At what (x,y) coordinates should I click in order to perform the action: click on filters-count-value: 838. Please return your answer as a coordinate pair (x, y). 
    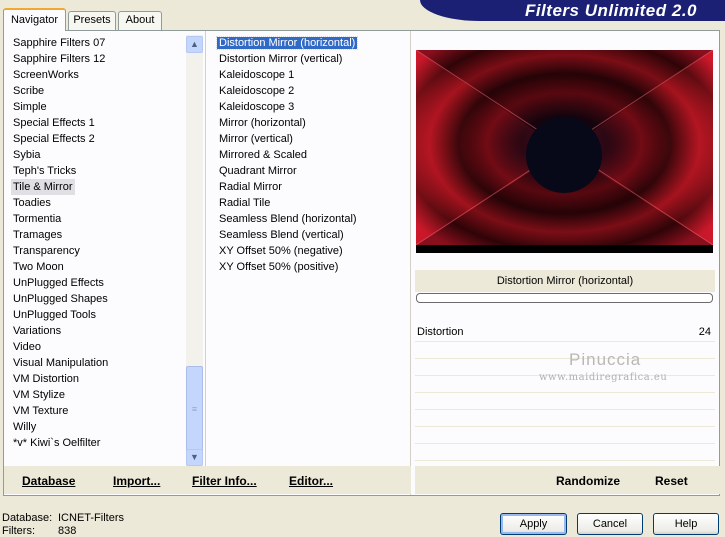
    Looking at the image, I should click on (67, 531).